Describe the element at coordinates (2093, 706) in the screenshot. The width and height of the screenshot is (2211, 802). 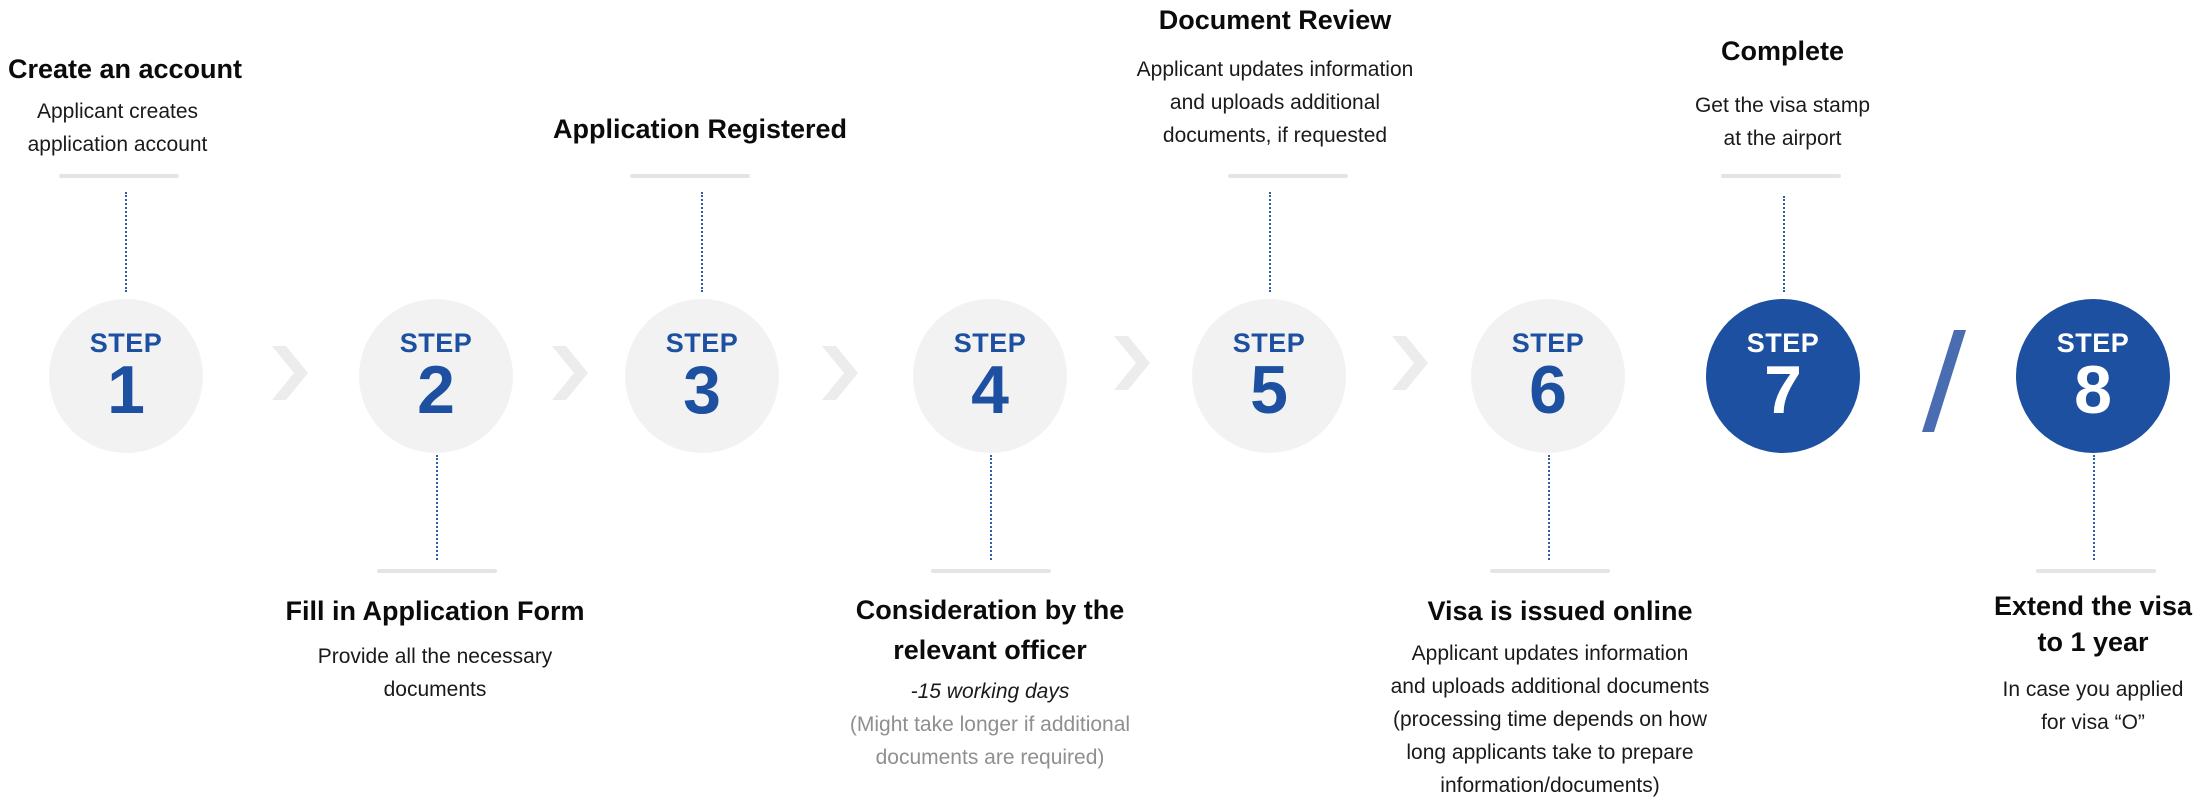
I see `step-8-description: In case you applied for visa “O”` at that location.